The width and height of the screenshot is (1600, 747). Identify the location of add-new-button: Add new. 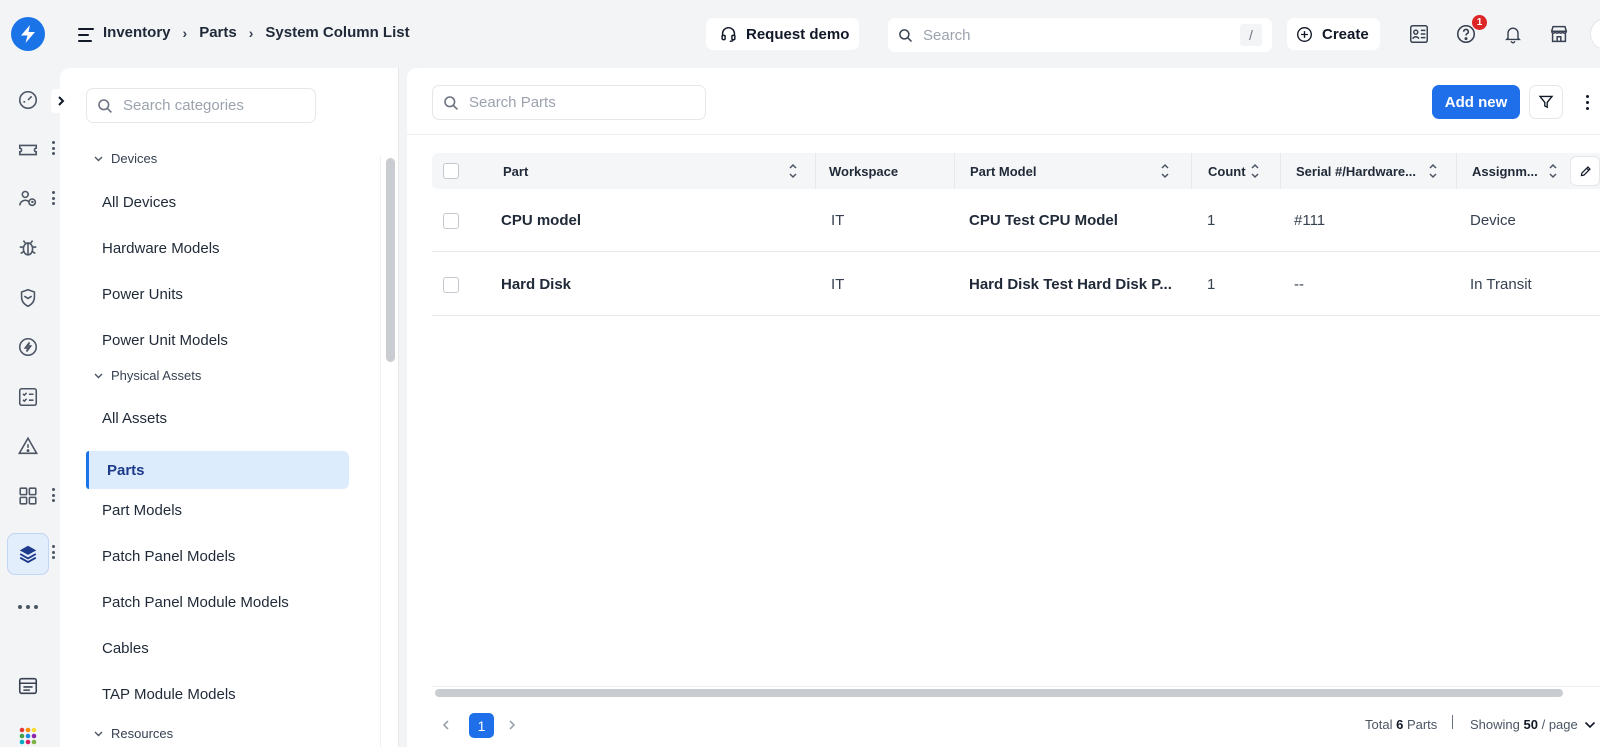
(1476, 102).